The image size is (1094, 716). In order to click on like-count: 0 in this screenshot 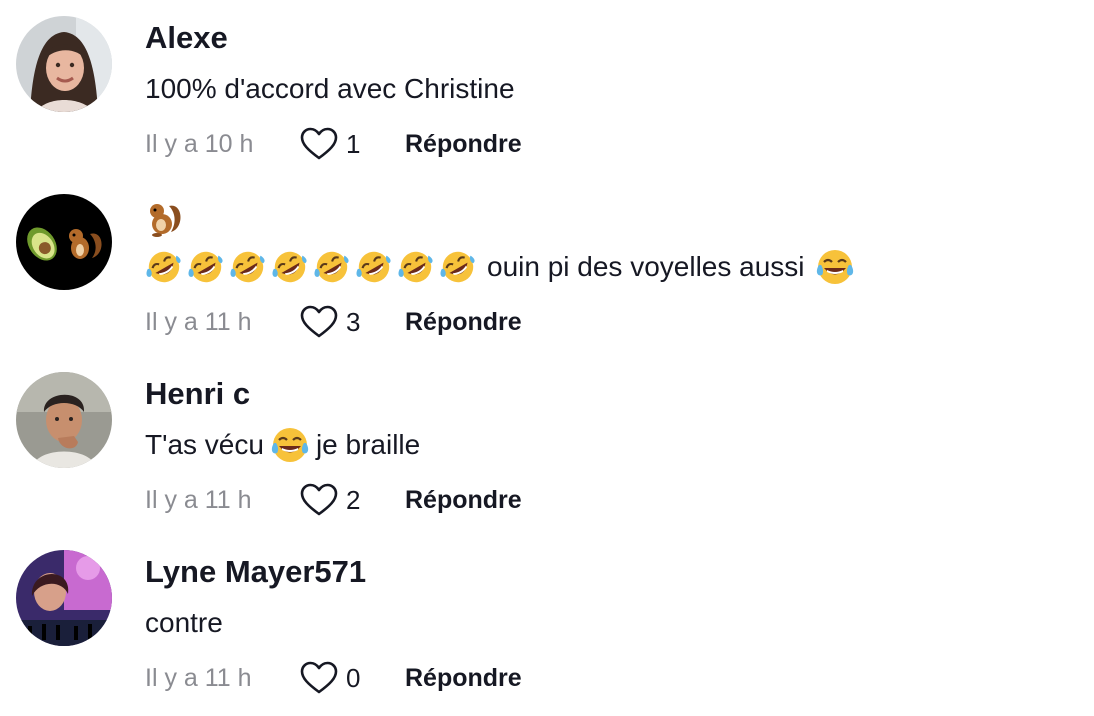, I will do `click(353, 677)`.